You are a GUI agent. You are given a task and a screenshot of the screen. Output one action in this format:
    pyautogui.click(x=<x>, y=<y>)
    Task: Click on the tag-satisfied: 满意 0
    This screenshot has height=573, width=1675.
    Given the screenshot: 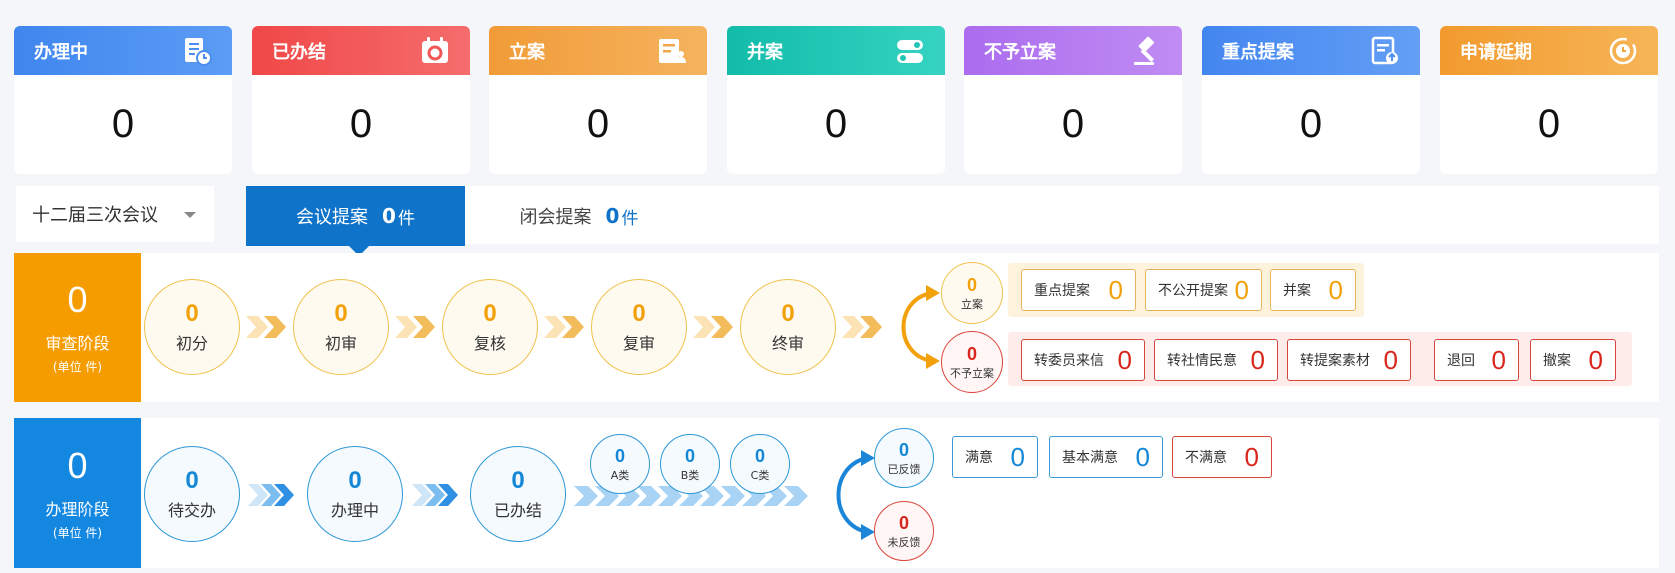 What is the action you would take?
    pyautogui.click(x=995, y=457)
    